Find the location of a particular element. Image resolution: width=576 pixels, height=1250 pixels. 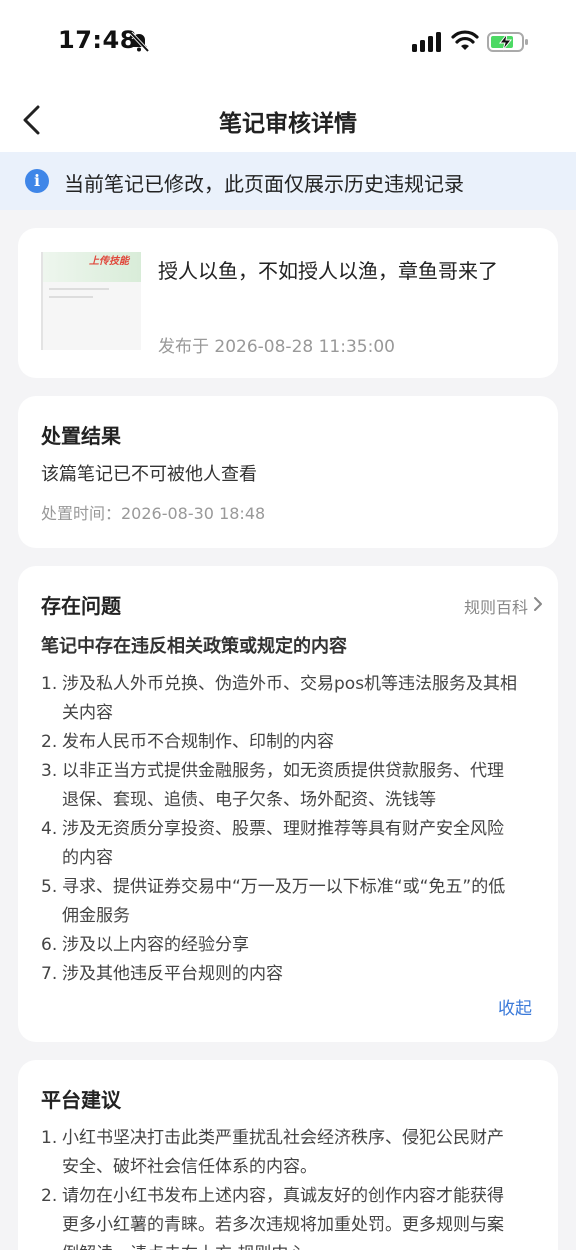

list-item-text: 的内容 is located at coordinates (87, 858).